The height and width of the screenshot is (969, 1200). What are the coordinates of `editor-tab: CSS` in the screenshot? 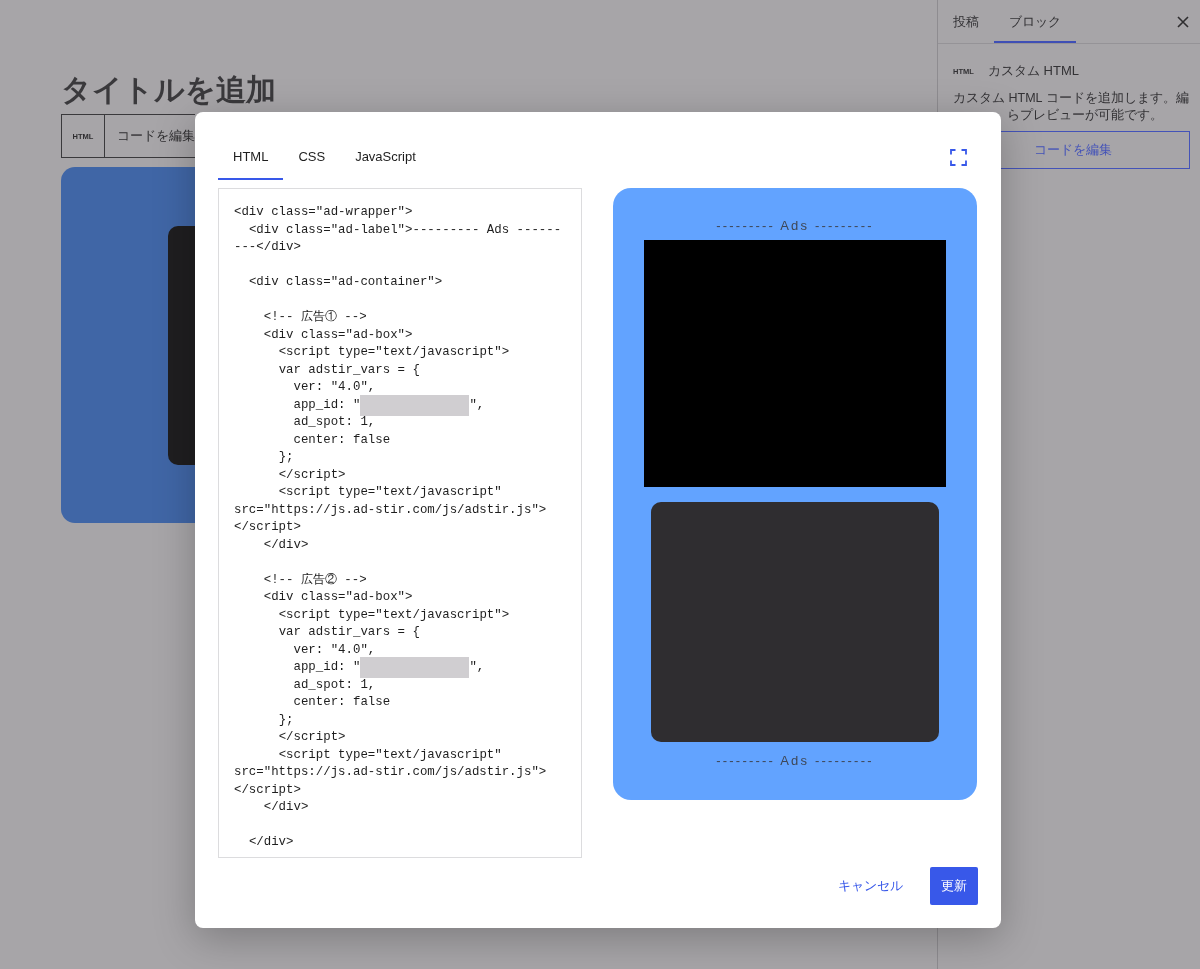 It's located at (312, 157).